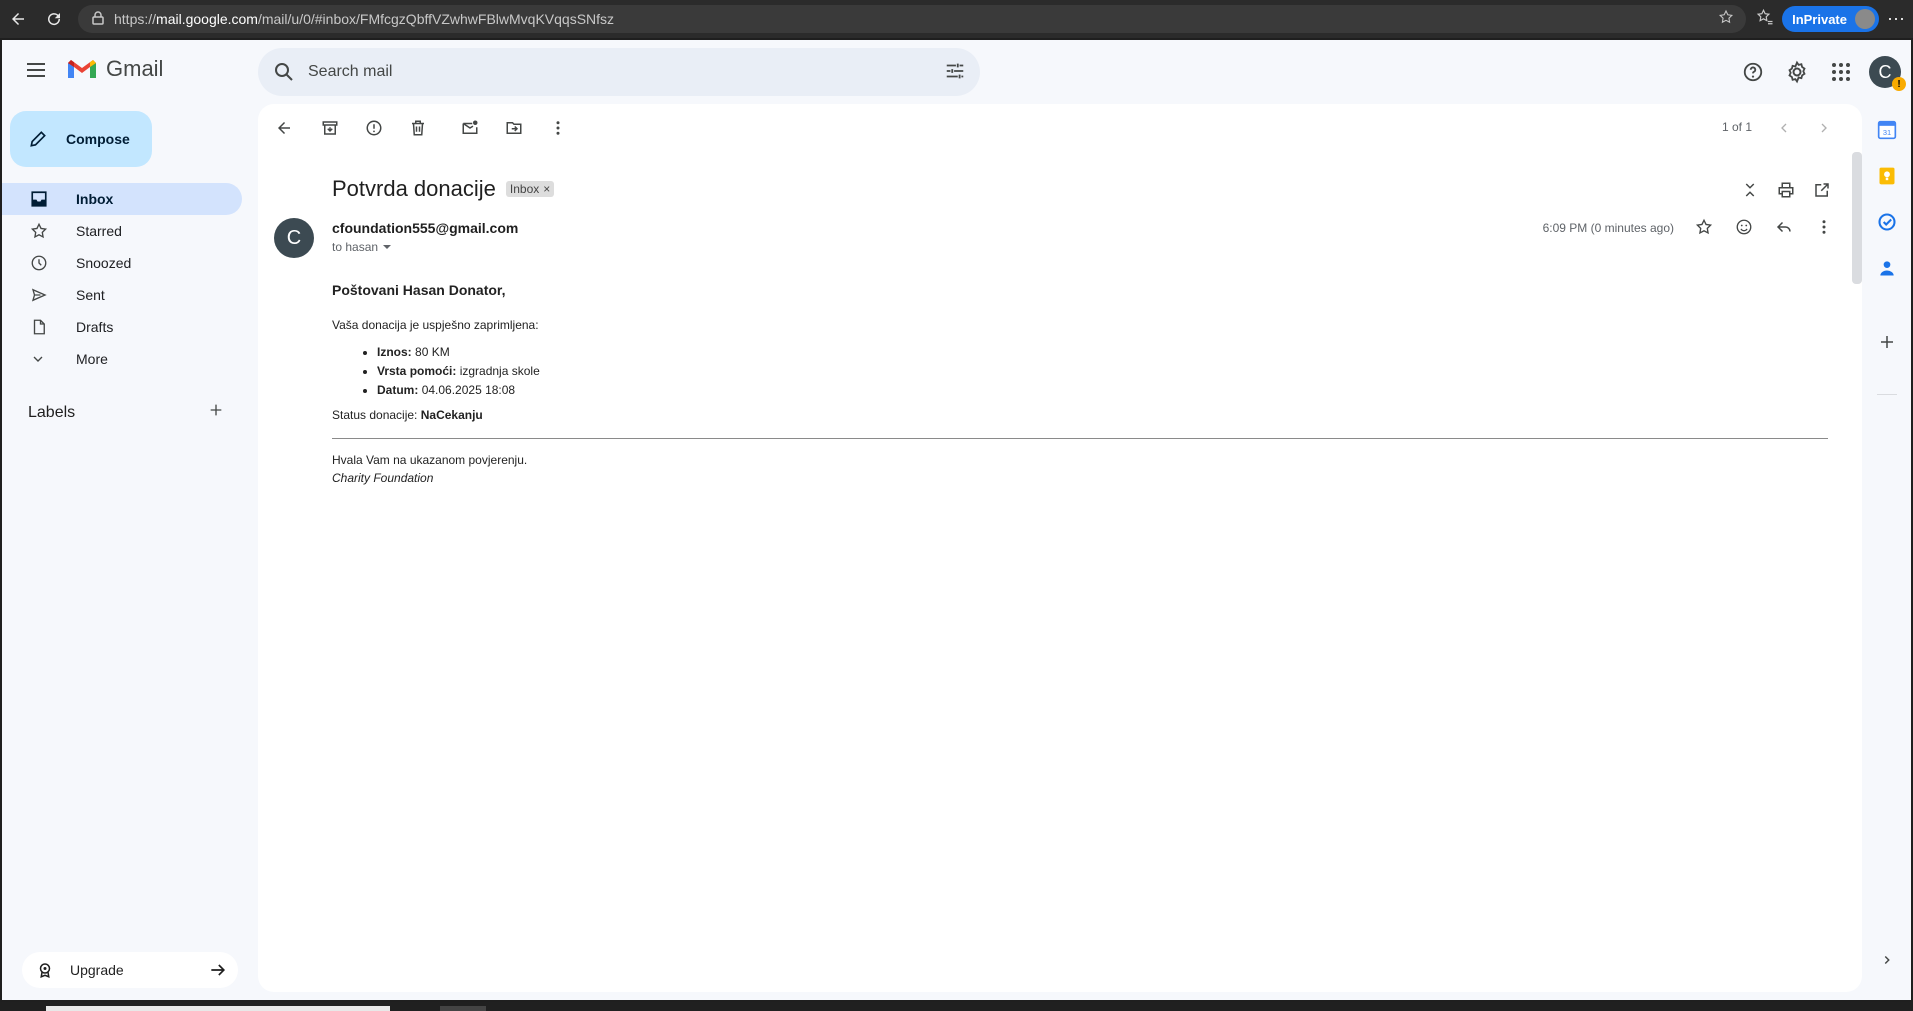 This screenshot has height=1011, width=1913. I want to click on report-spam-button, so click(374, 128).